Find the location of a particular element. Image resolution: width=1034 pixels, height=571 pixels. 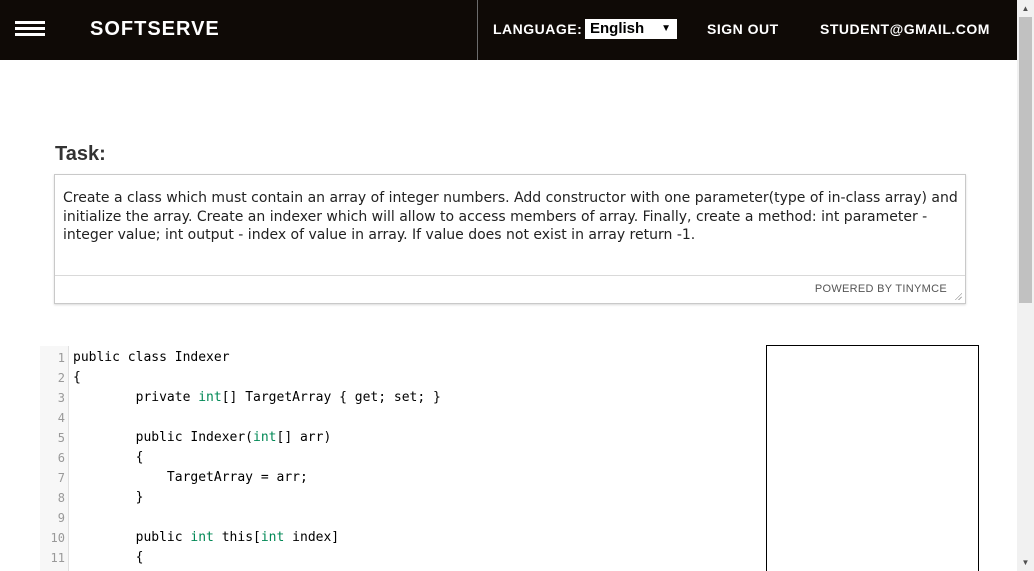

line-number: 9 is located at coordinates (61, 518).